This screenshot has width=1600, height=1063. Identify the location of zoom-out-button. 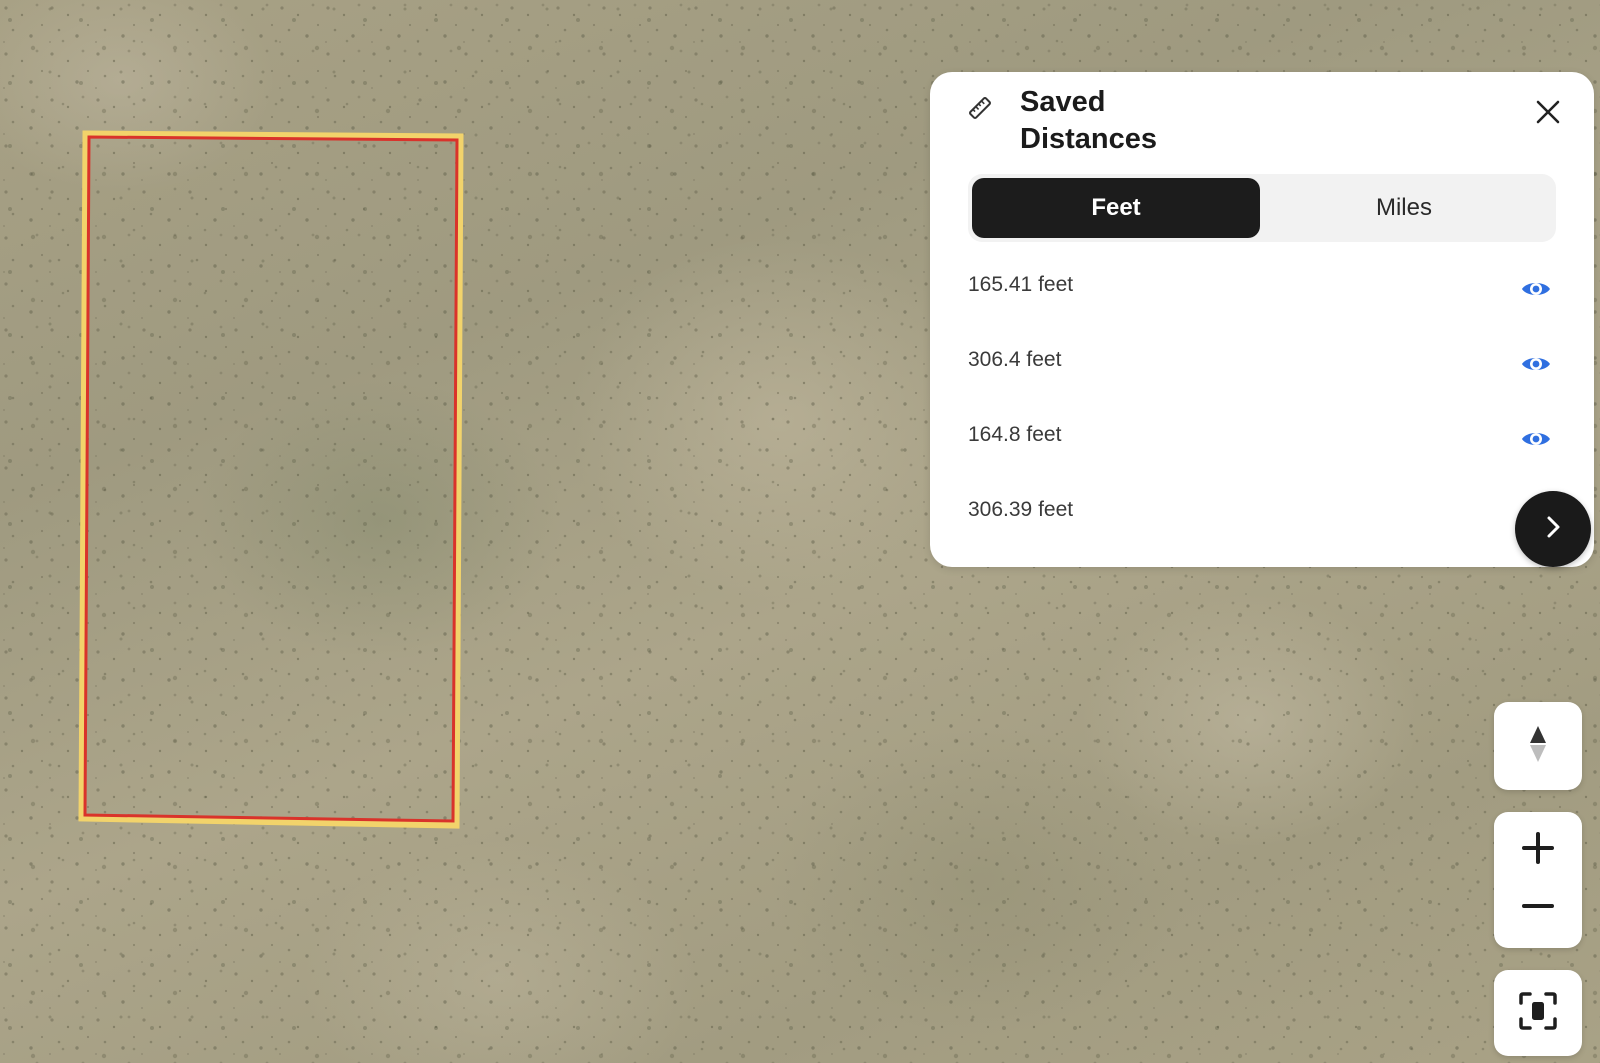
(1538, 908).